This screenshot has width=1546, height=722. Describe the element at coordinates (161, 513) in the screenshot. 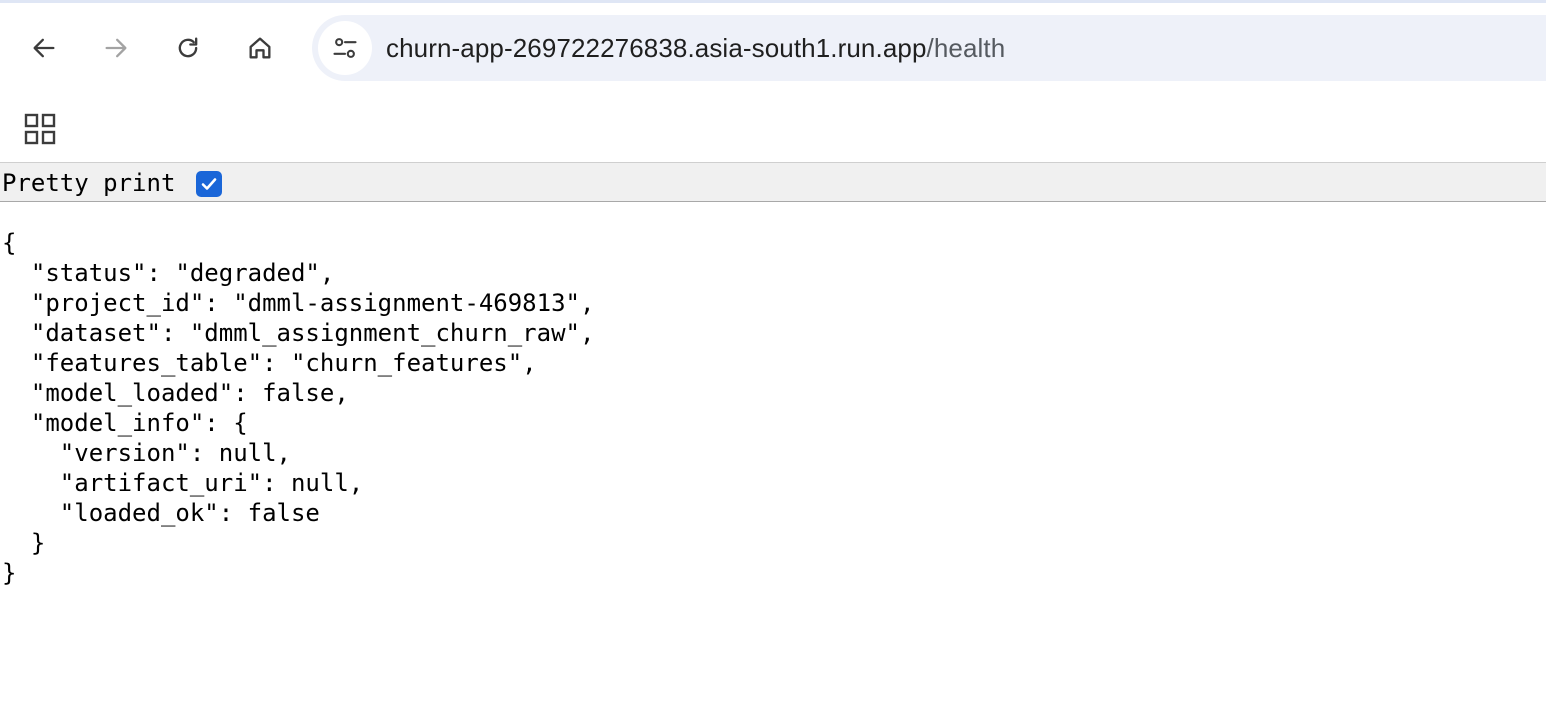

I see `json-line: "loaded_ok": false` at that location.